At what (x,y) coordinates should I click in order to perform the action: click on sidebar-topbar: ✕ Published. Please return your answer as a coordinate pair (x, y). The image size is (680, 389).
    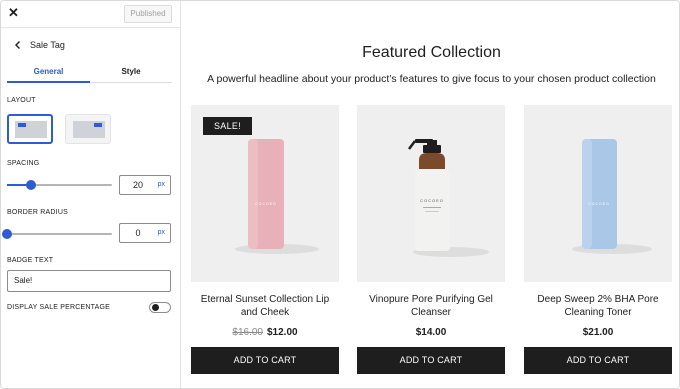
    Looking at the image, I should click on (91, 14).